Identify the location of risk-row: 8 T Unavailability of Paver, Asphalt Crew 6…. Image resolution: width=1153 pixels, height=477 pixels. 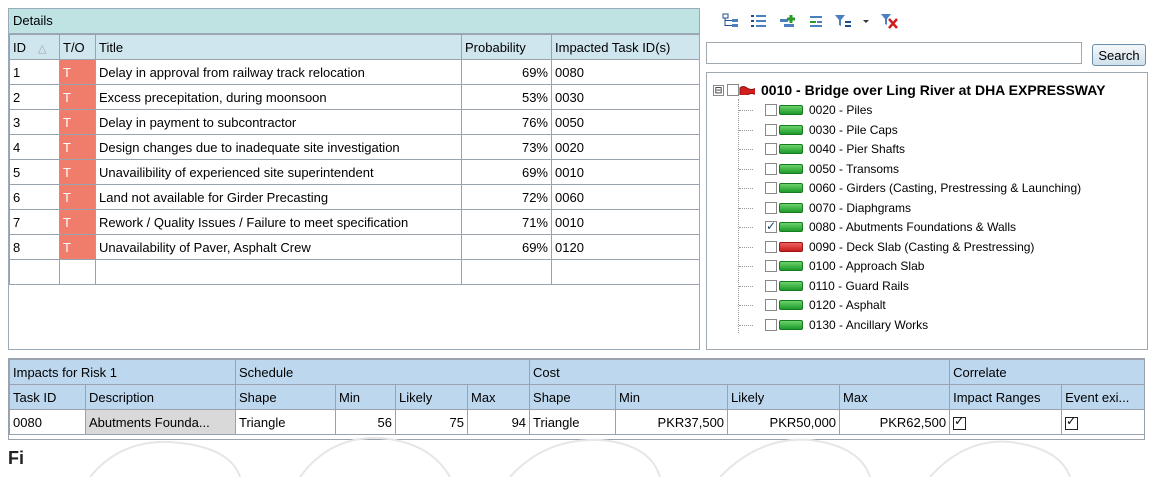
(354, 247).